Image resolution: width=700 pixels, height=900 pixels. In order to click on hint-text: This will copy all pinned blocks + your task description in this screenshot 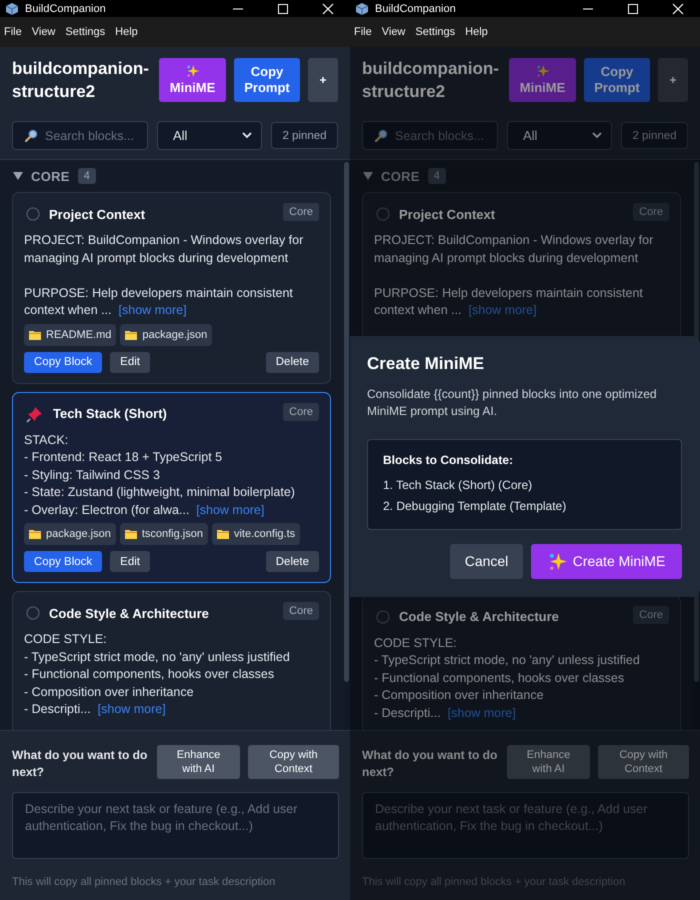, I will do `click(144, 882)`.